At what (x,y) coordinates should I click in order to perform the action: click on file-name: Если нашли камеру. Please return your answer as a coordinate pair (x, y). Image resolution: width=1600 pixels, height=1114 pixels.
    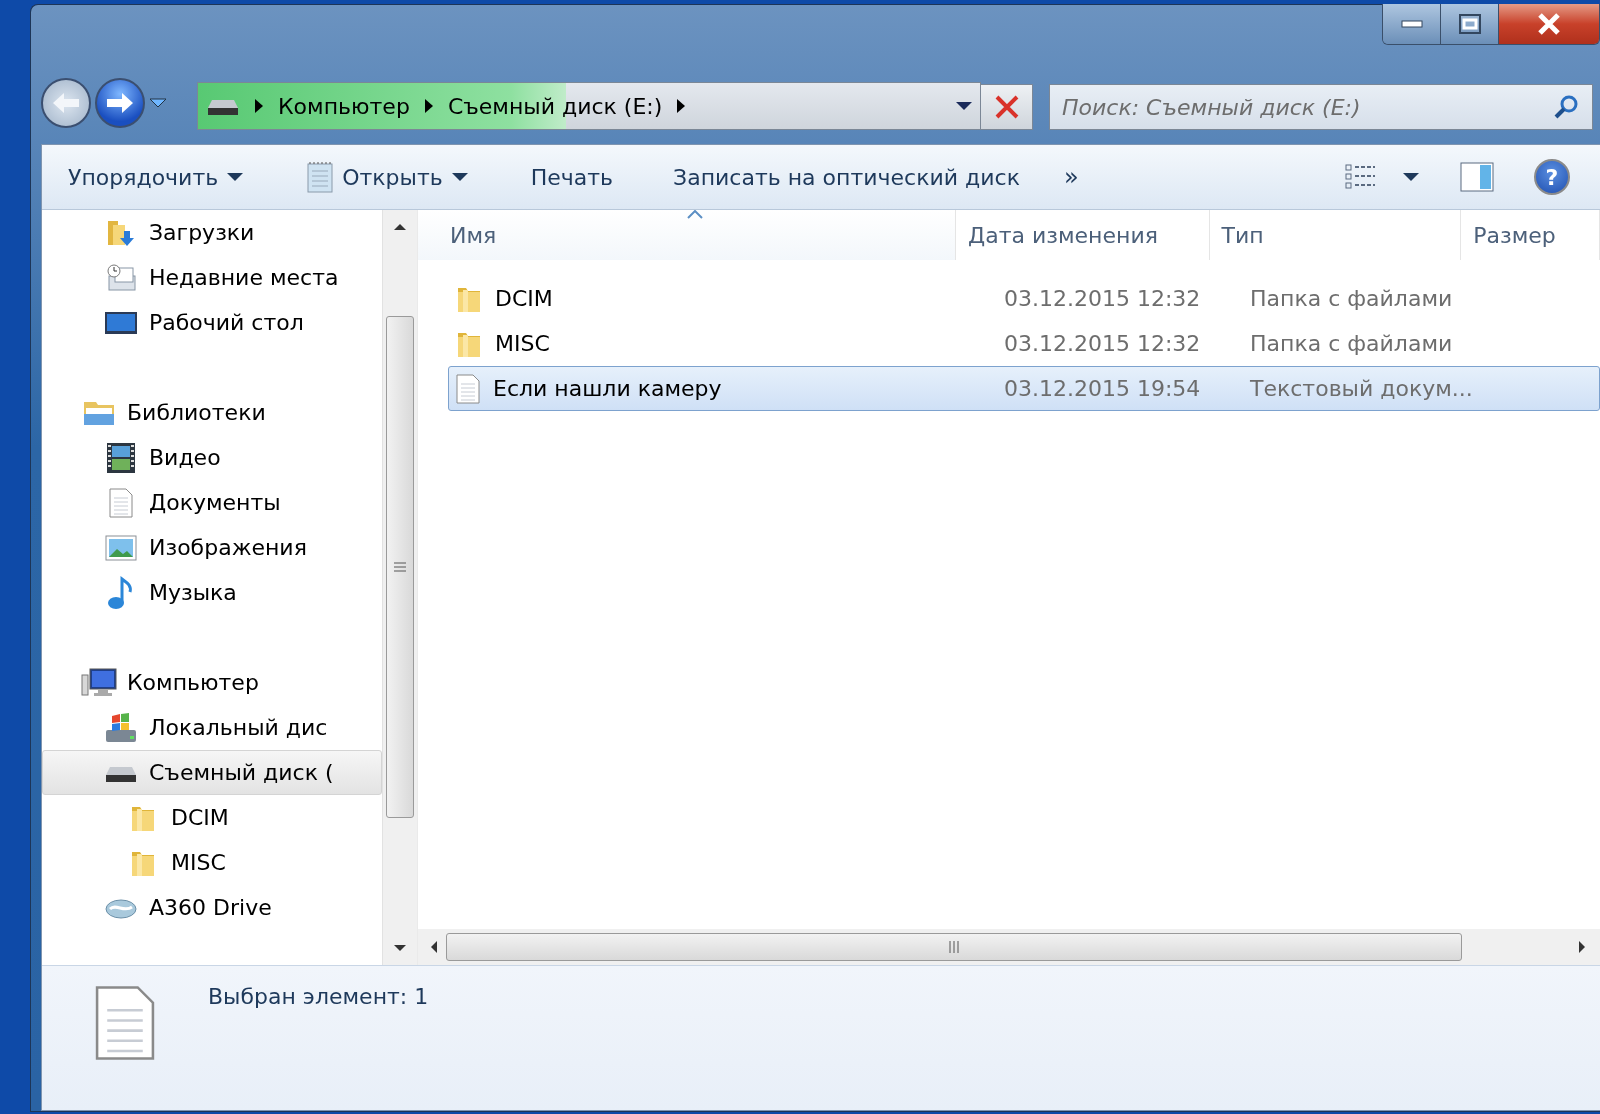
    Looking at the image, I should click on (720, 388).